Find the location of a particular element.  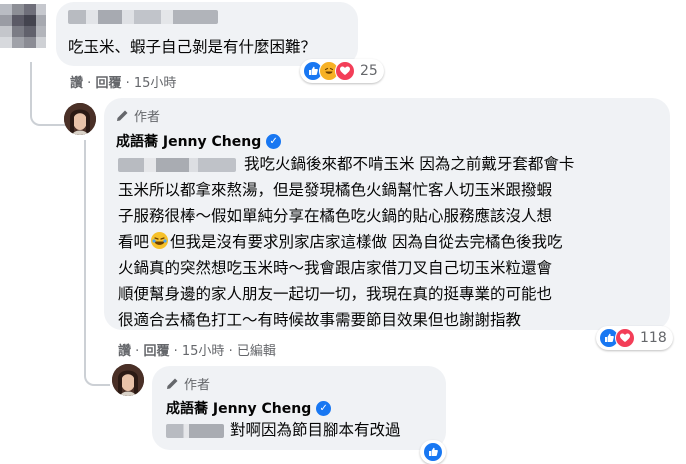

edited-label: 已編輯 is located at coordinates (256, 351).